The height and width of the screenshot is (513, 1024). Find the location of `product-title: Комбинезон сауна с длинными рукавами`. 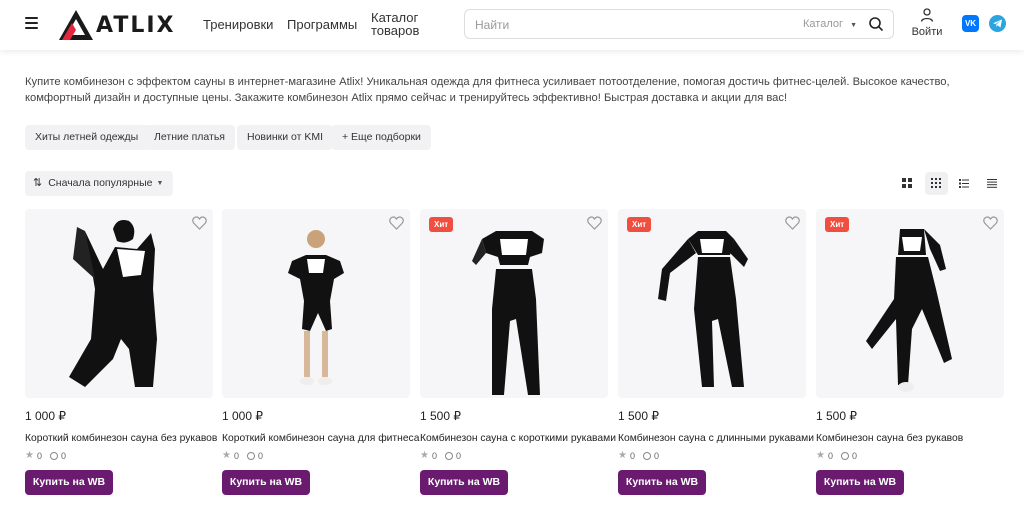

product-title: Комбинезон сауна с длинными рукавами is located at coordinates (716, 438).